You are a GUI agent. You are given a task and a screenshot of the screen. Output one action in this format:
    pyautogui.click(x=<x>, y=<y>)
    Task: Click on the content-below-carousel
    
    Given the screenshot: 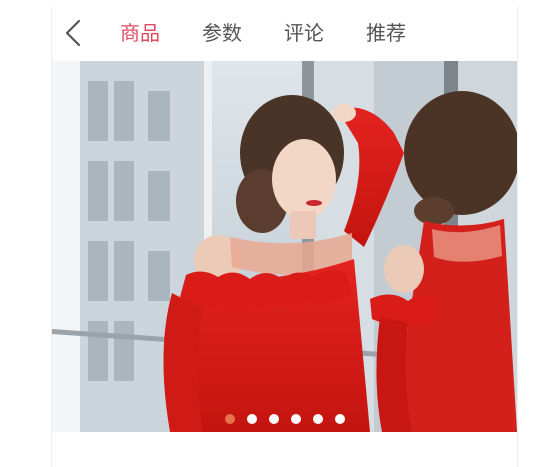 What is the action you would take?
    pyautogui.click(x=284, y=449)
    